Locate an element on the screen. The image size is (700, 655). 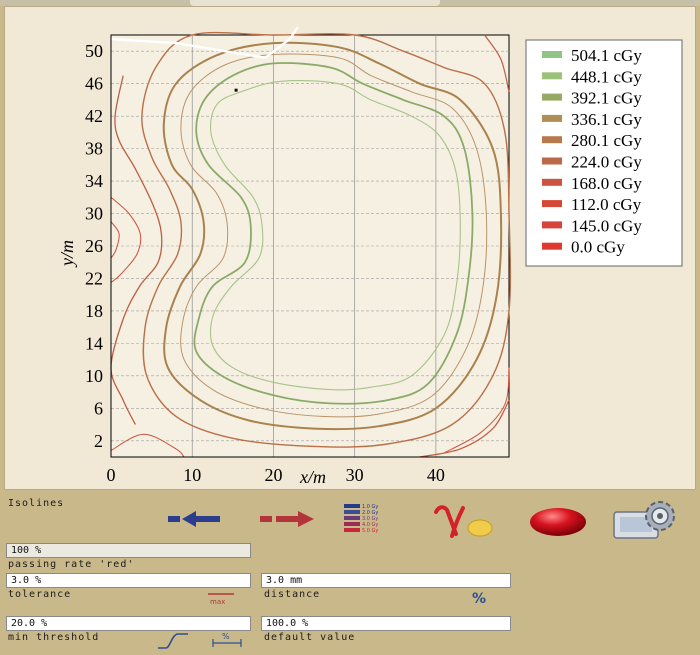
y-tick-label-9: 38 is located at coordinates (94, 149).